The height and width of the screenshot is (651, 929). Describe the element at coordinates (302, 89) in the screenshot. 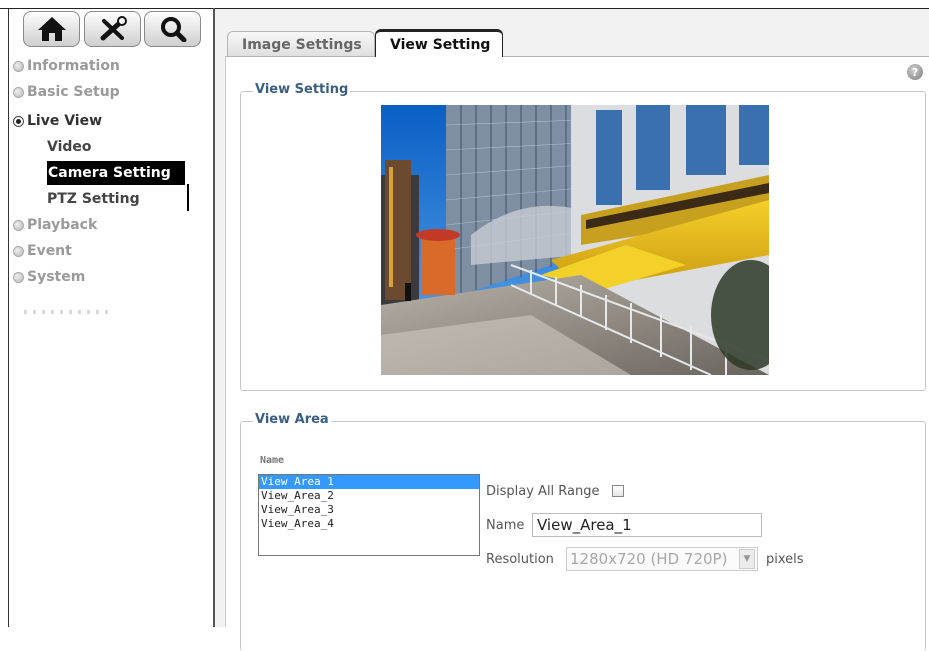

I see `view-setting-legend: View Setting` at that location.